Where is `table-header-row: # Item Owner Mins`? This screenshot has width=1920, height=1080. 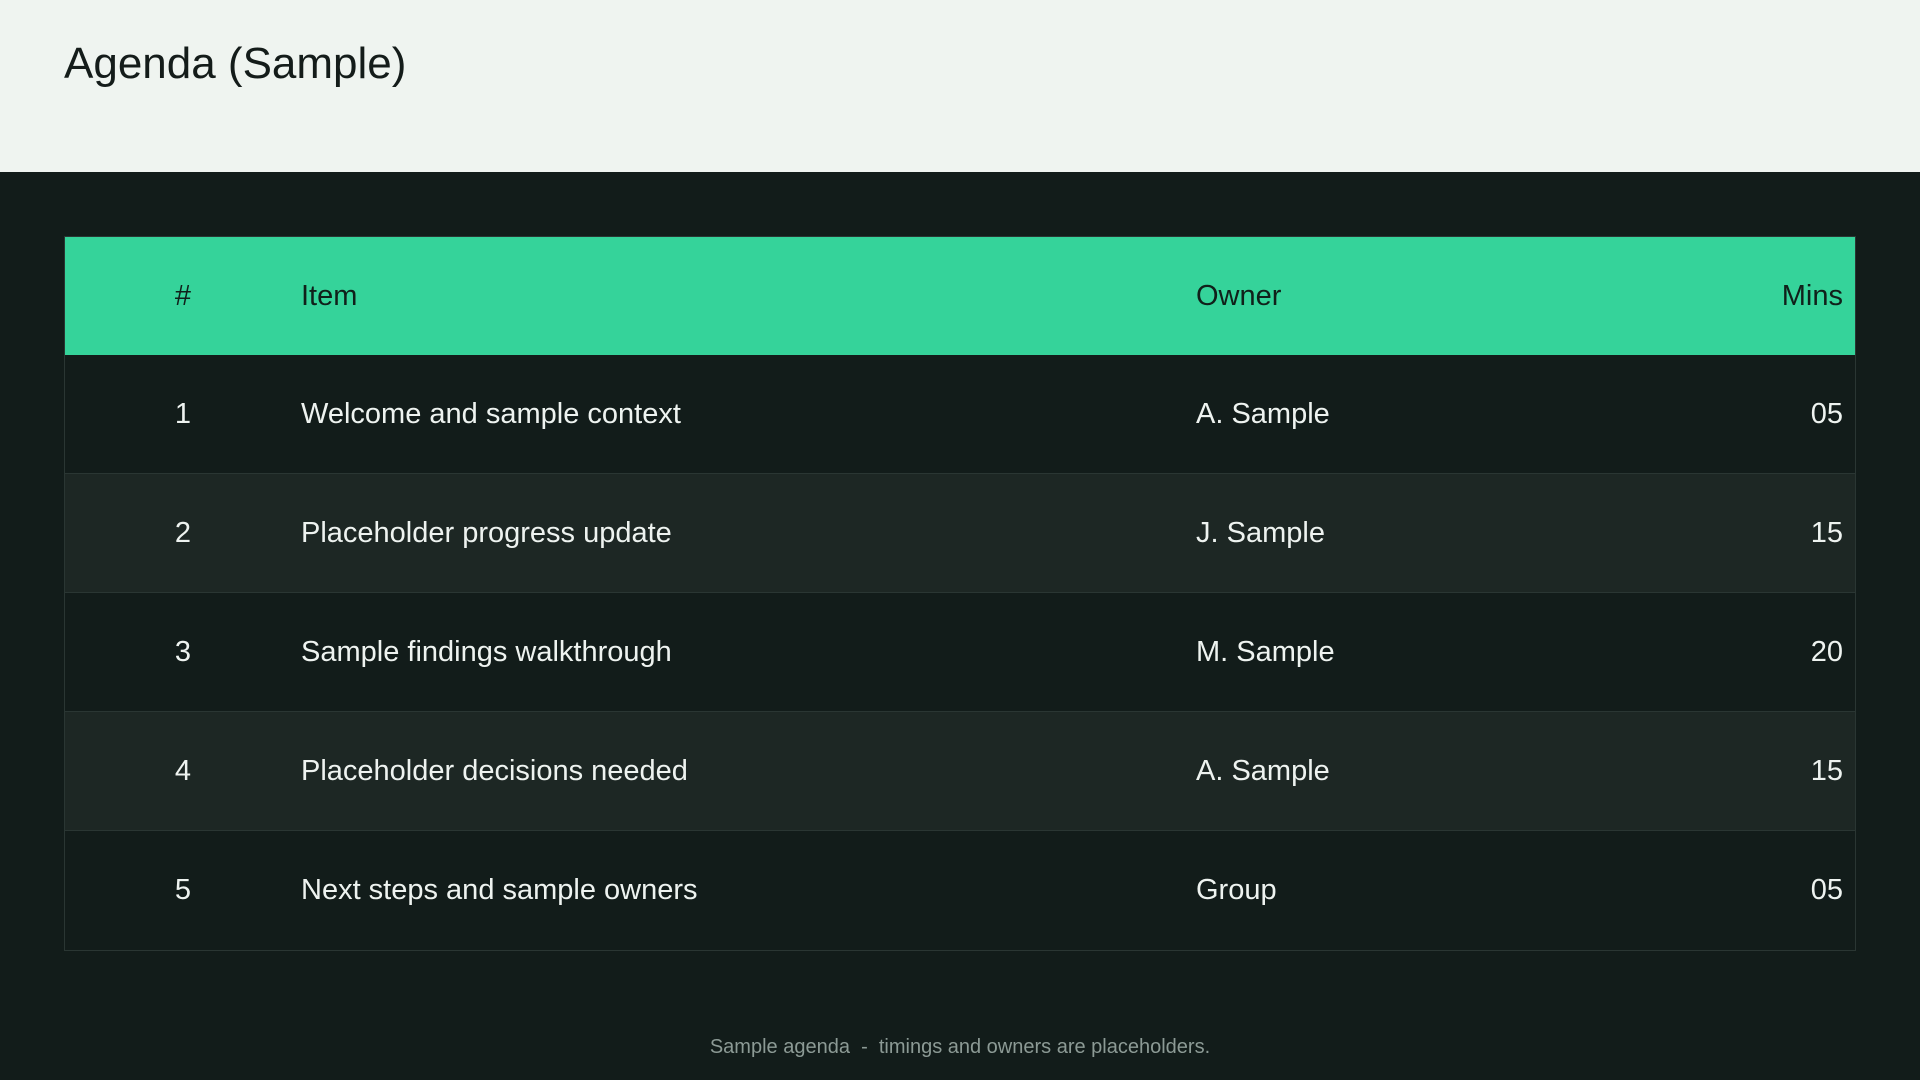
table-header-row: # Item Owner Mins is located at coordinates (960, 296).